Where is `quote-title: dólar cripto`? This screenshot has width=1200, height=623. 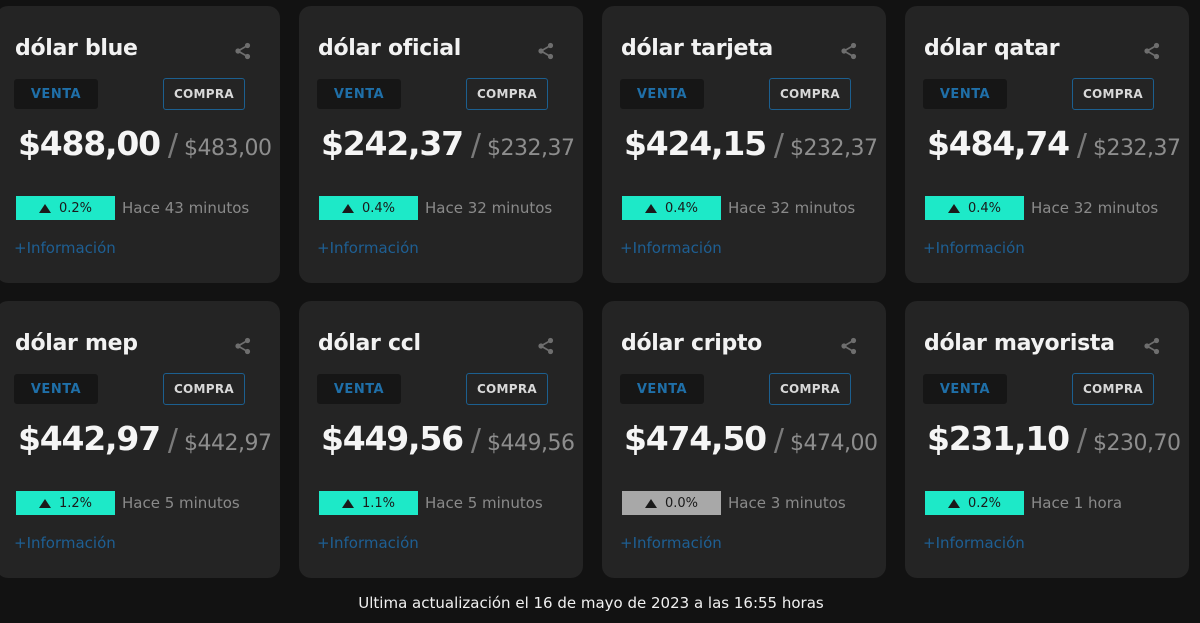
quote-title: dólar cripto is located at coordinates (691, 343).